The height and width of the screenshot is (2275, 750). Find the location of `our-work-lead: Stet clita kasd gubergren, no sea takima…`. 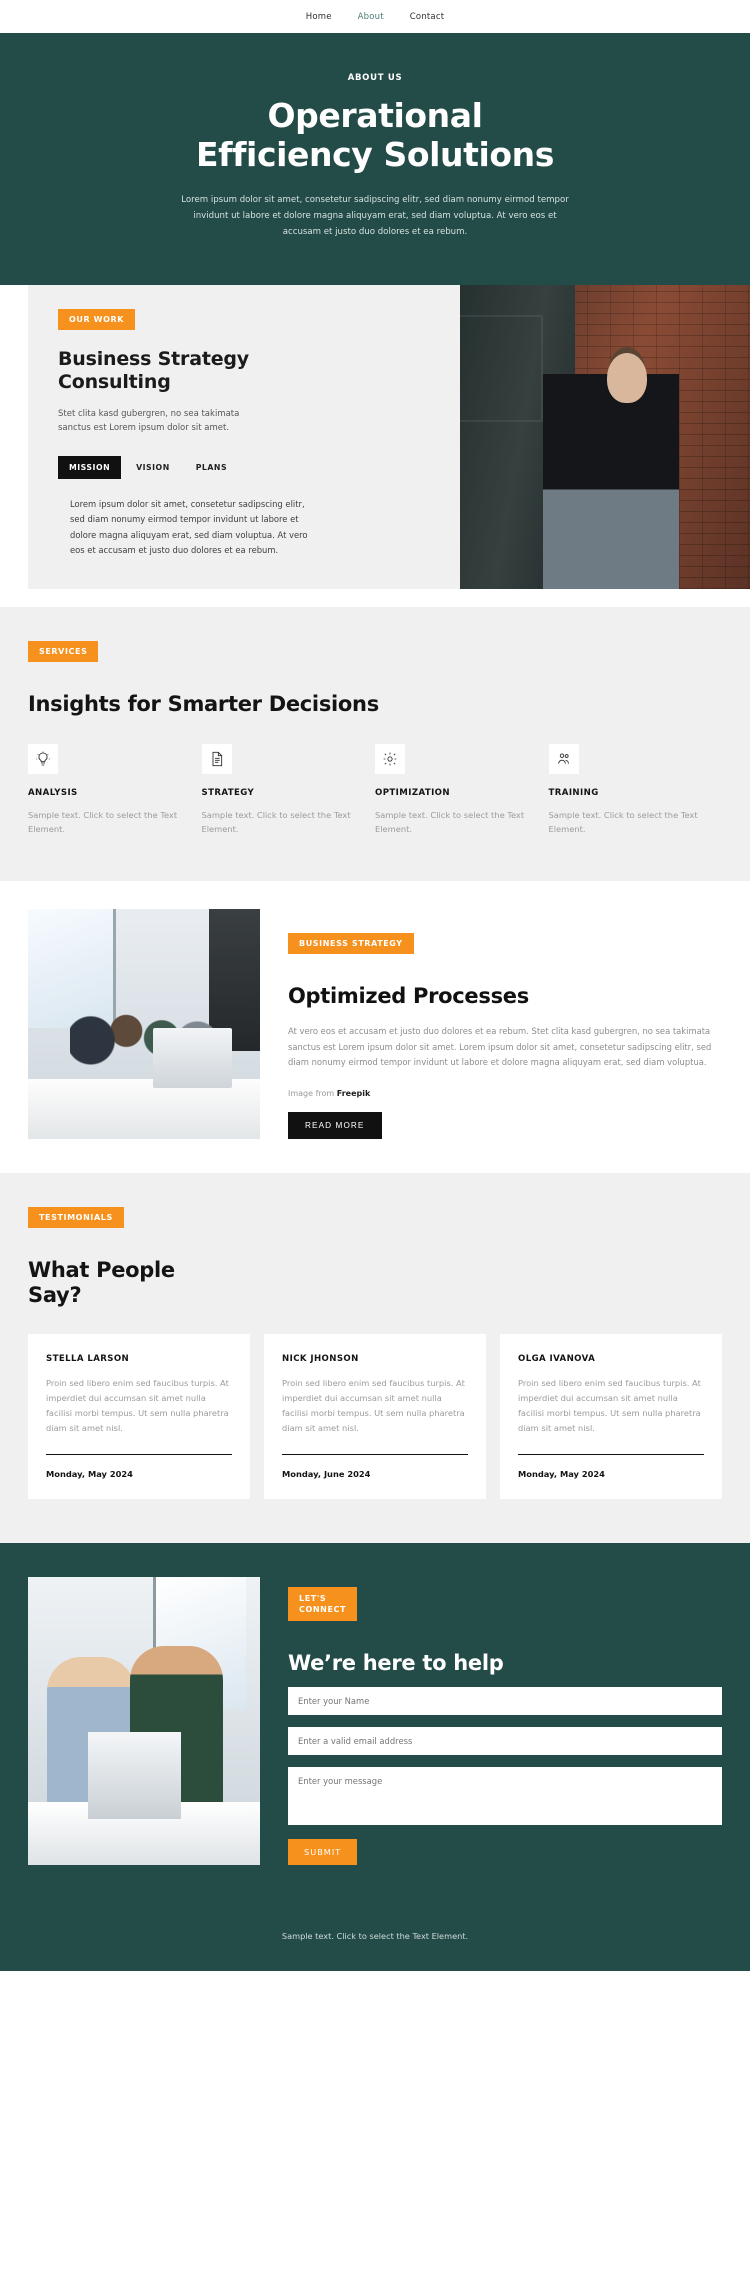

our-work-lead: Stet clita kasd gubergren, no sea takima… is located at coordinates (149, 421).